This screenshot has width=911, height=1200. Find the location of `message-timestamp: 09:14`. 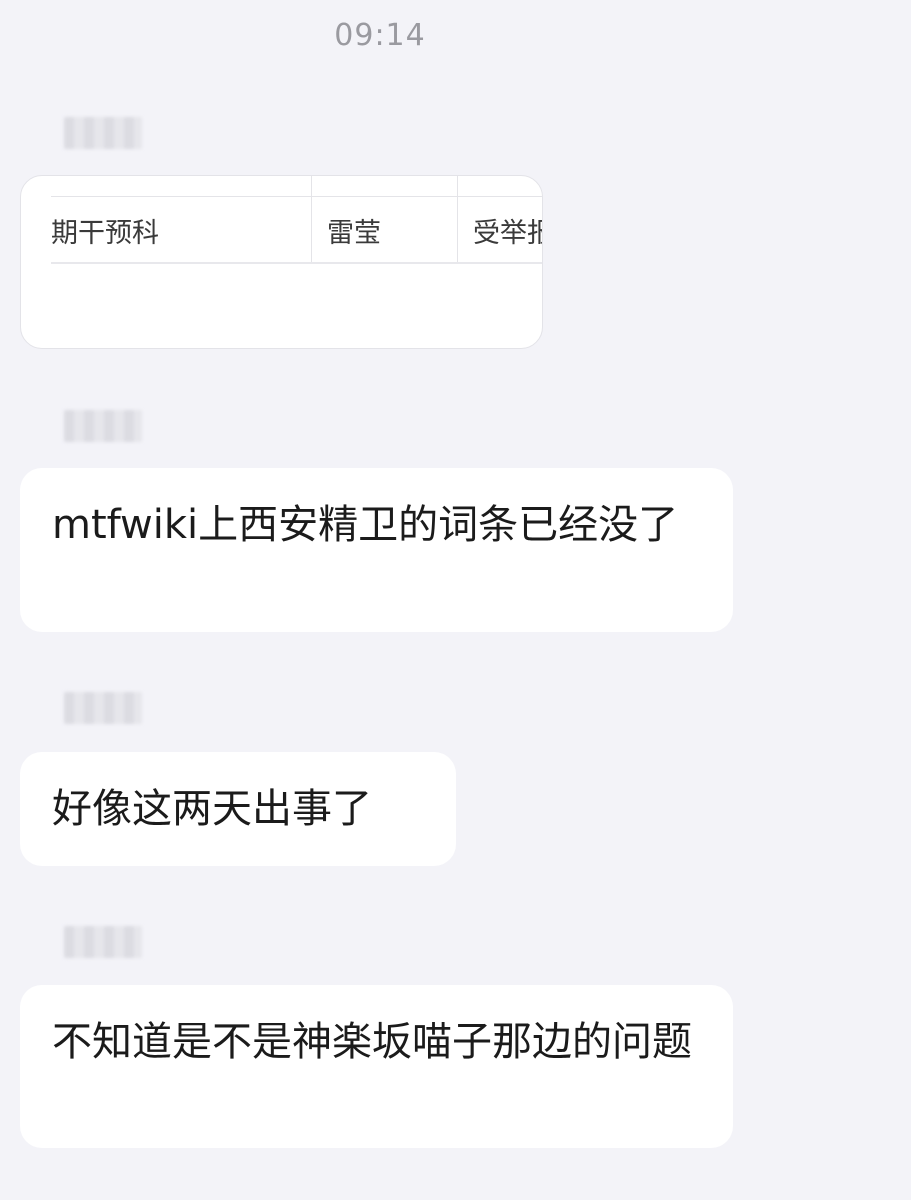

message-timestamp: 09:14 is located at coordinates (380, 35).